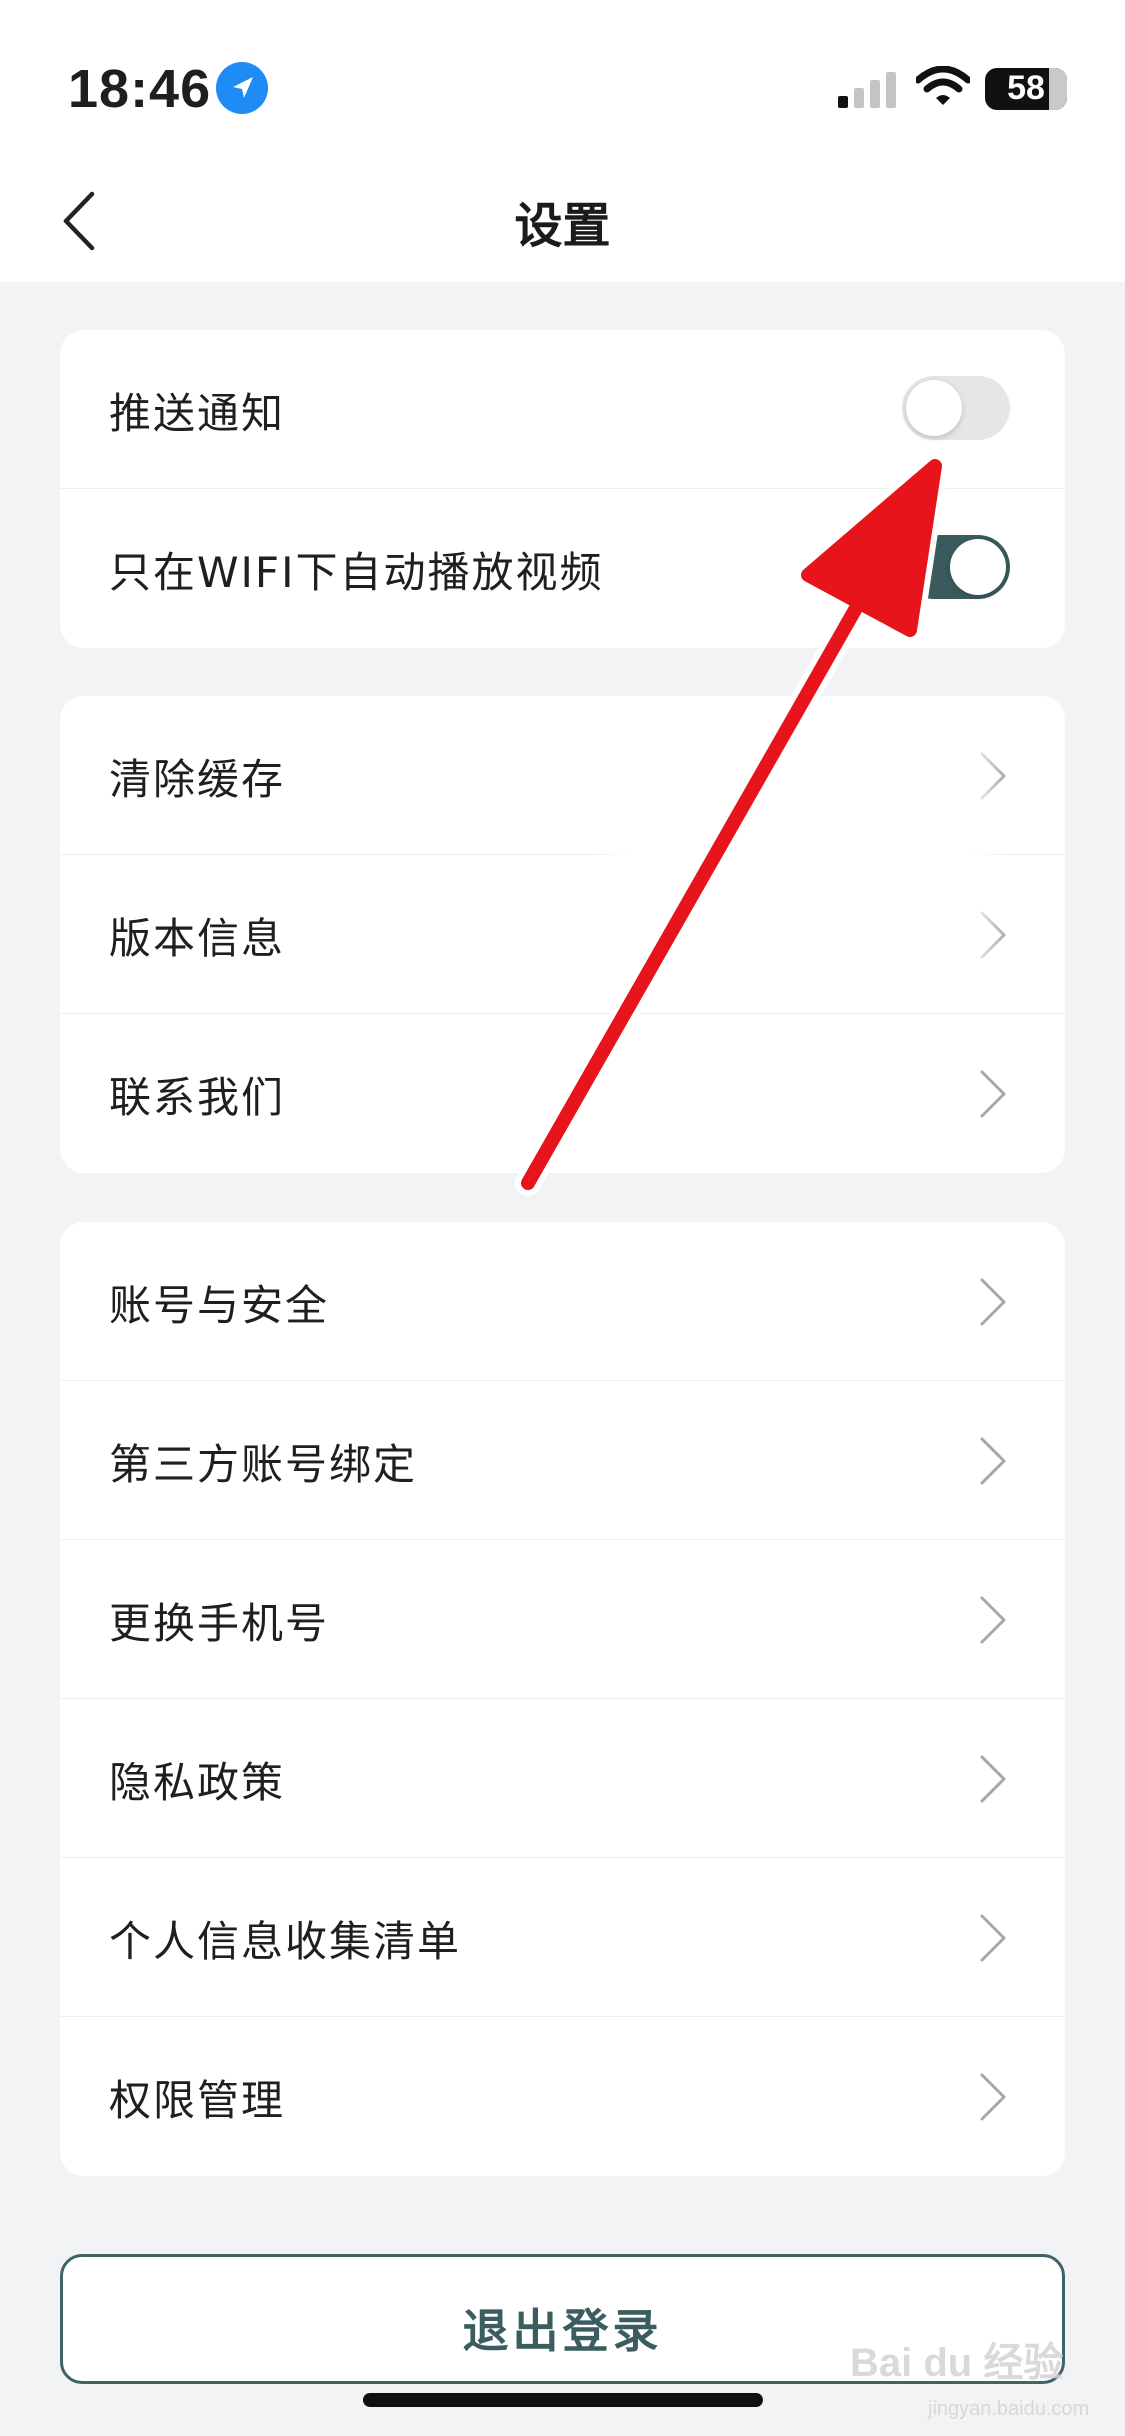  Describe the element at coordinates (197, 413) in the screenshot. I see `row-label: 推送通知` at that location.